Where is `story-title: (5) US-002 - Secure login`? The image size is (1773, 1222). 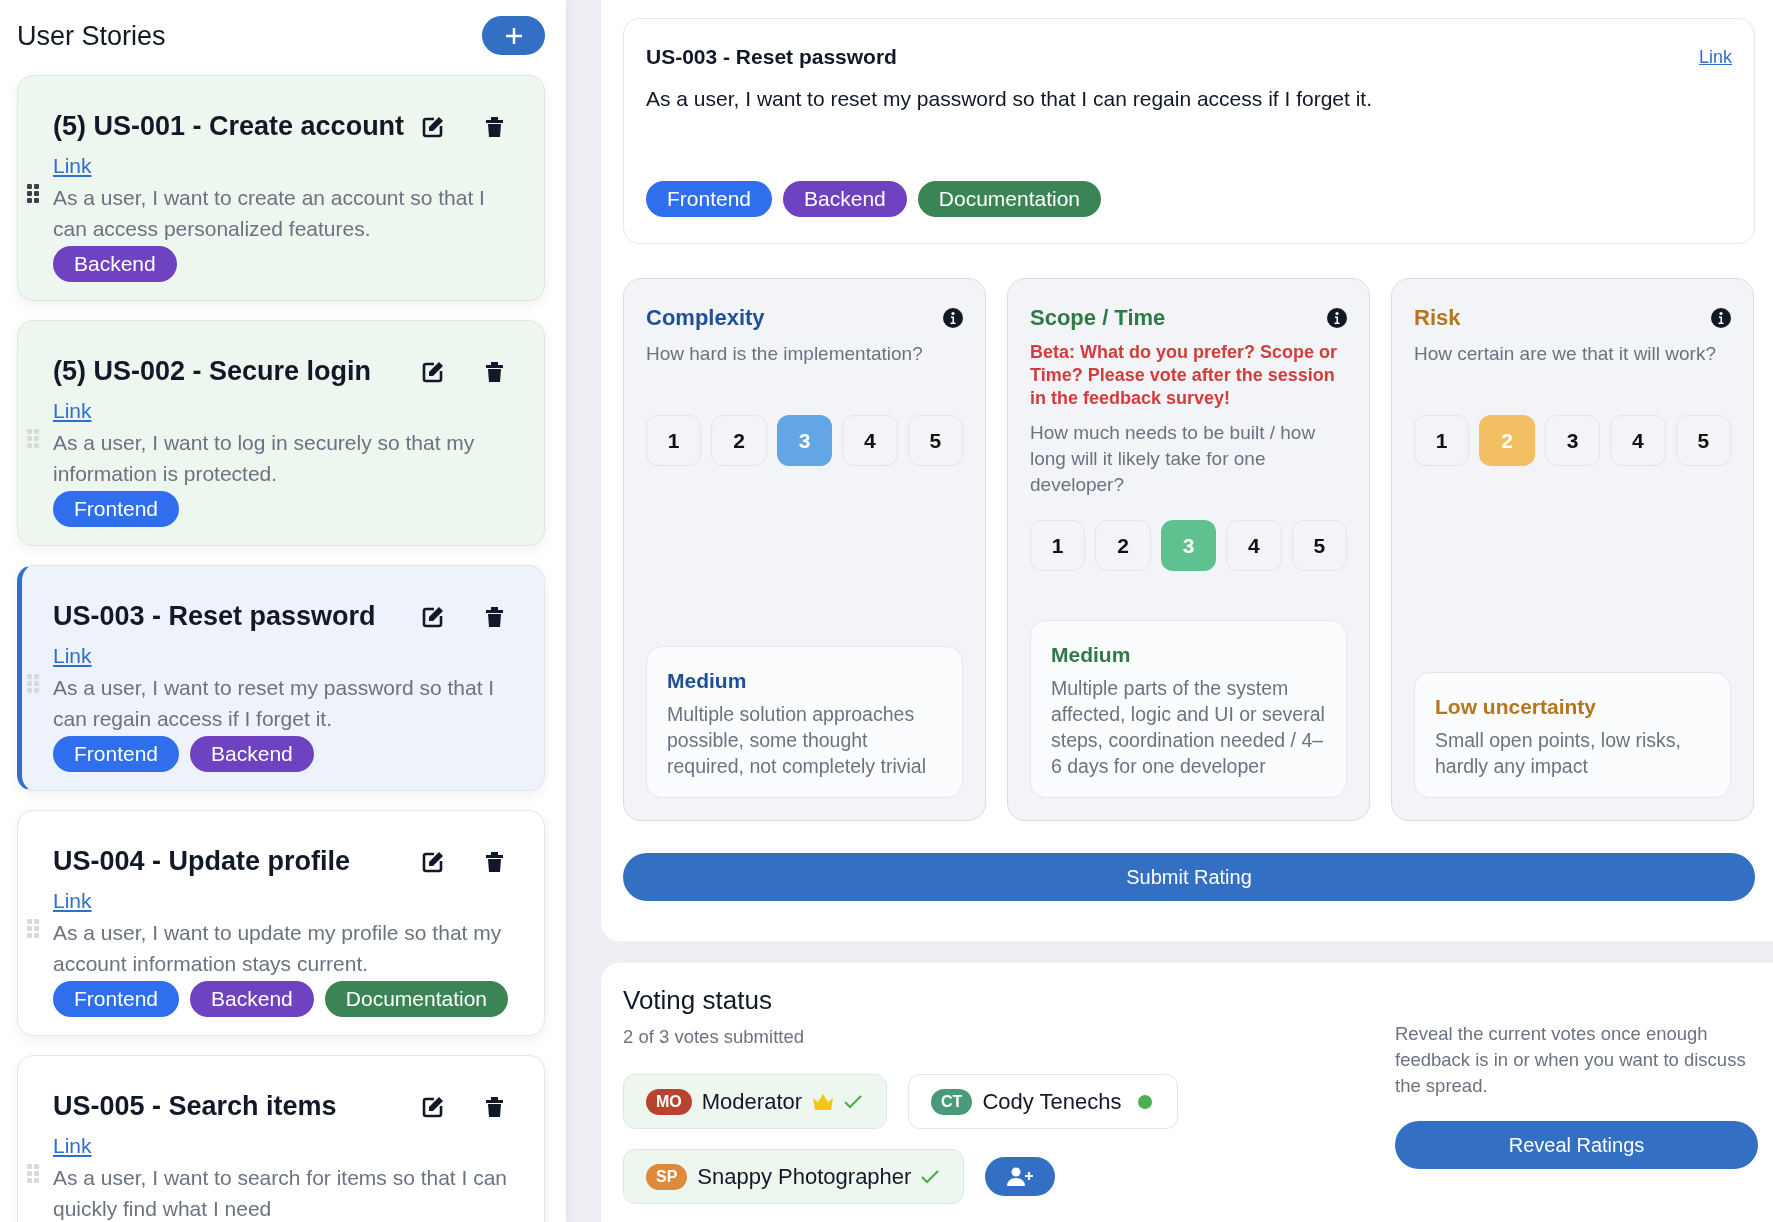 story-title: (5) US-002 - Secure login is located at coordinates (212, 371).